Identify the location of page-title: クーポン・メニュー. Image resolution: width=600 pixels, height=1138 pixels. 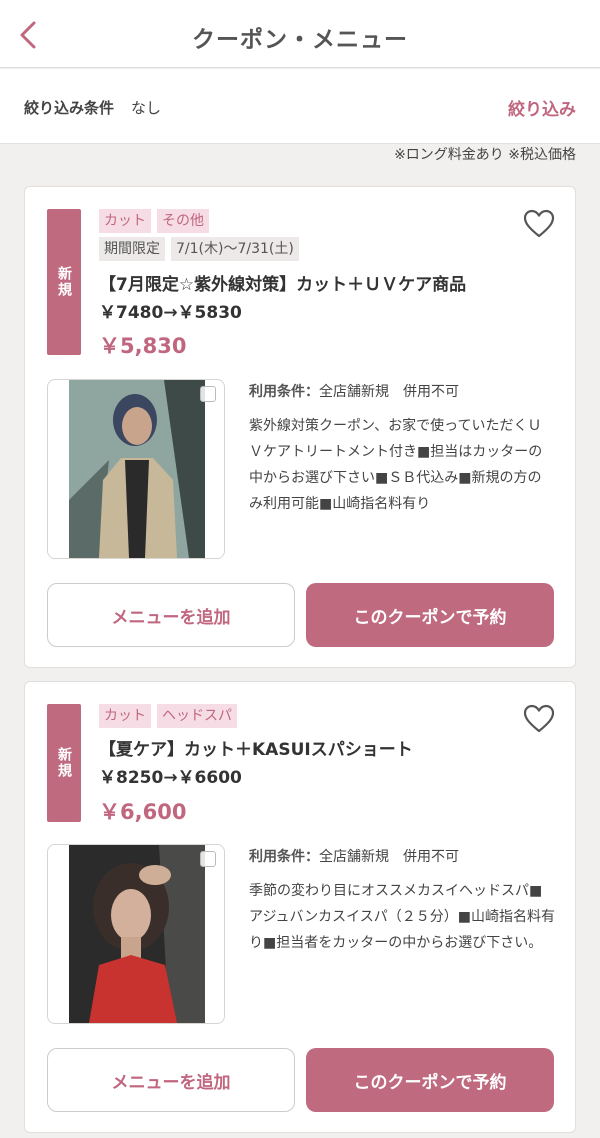
(300, 40).